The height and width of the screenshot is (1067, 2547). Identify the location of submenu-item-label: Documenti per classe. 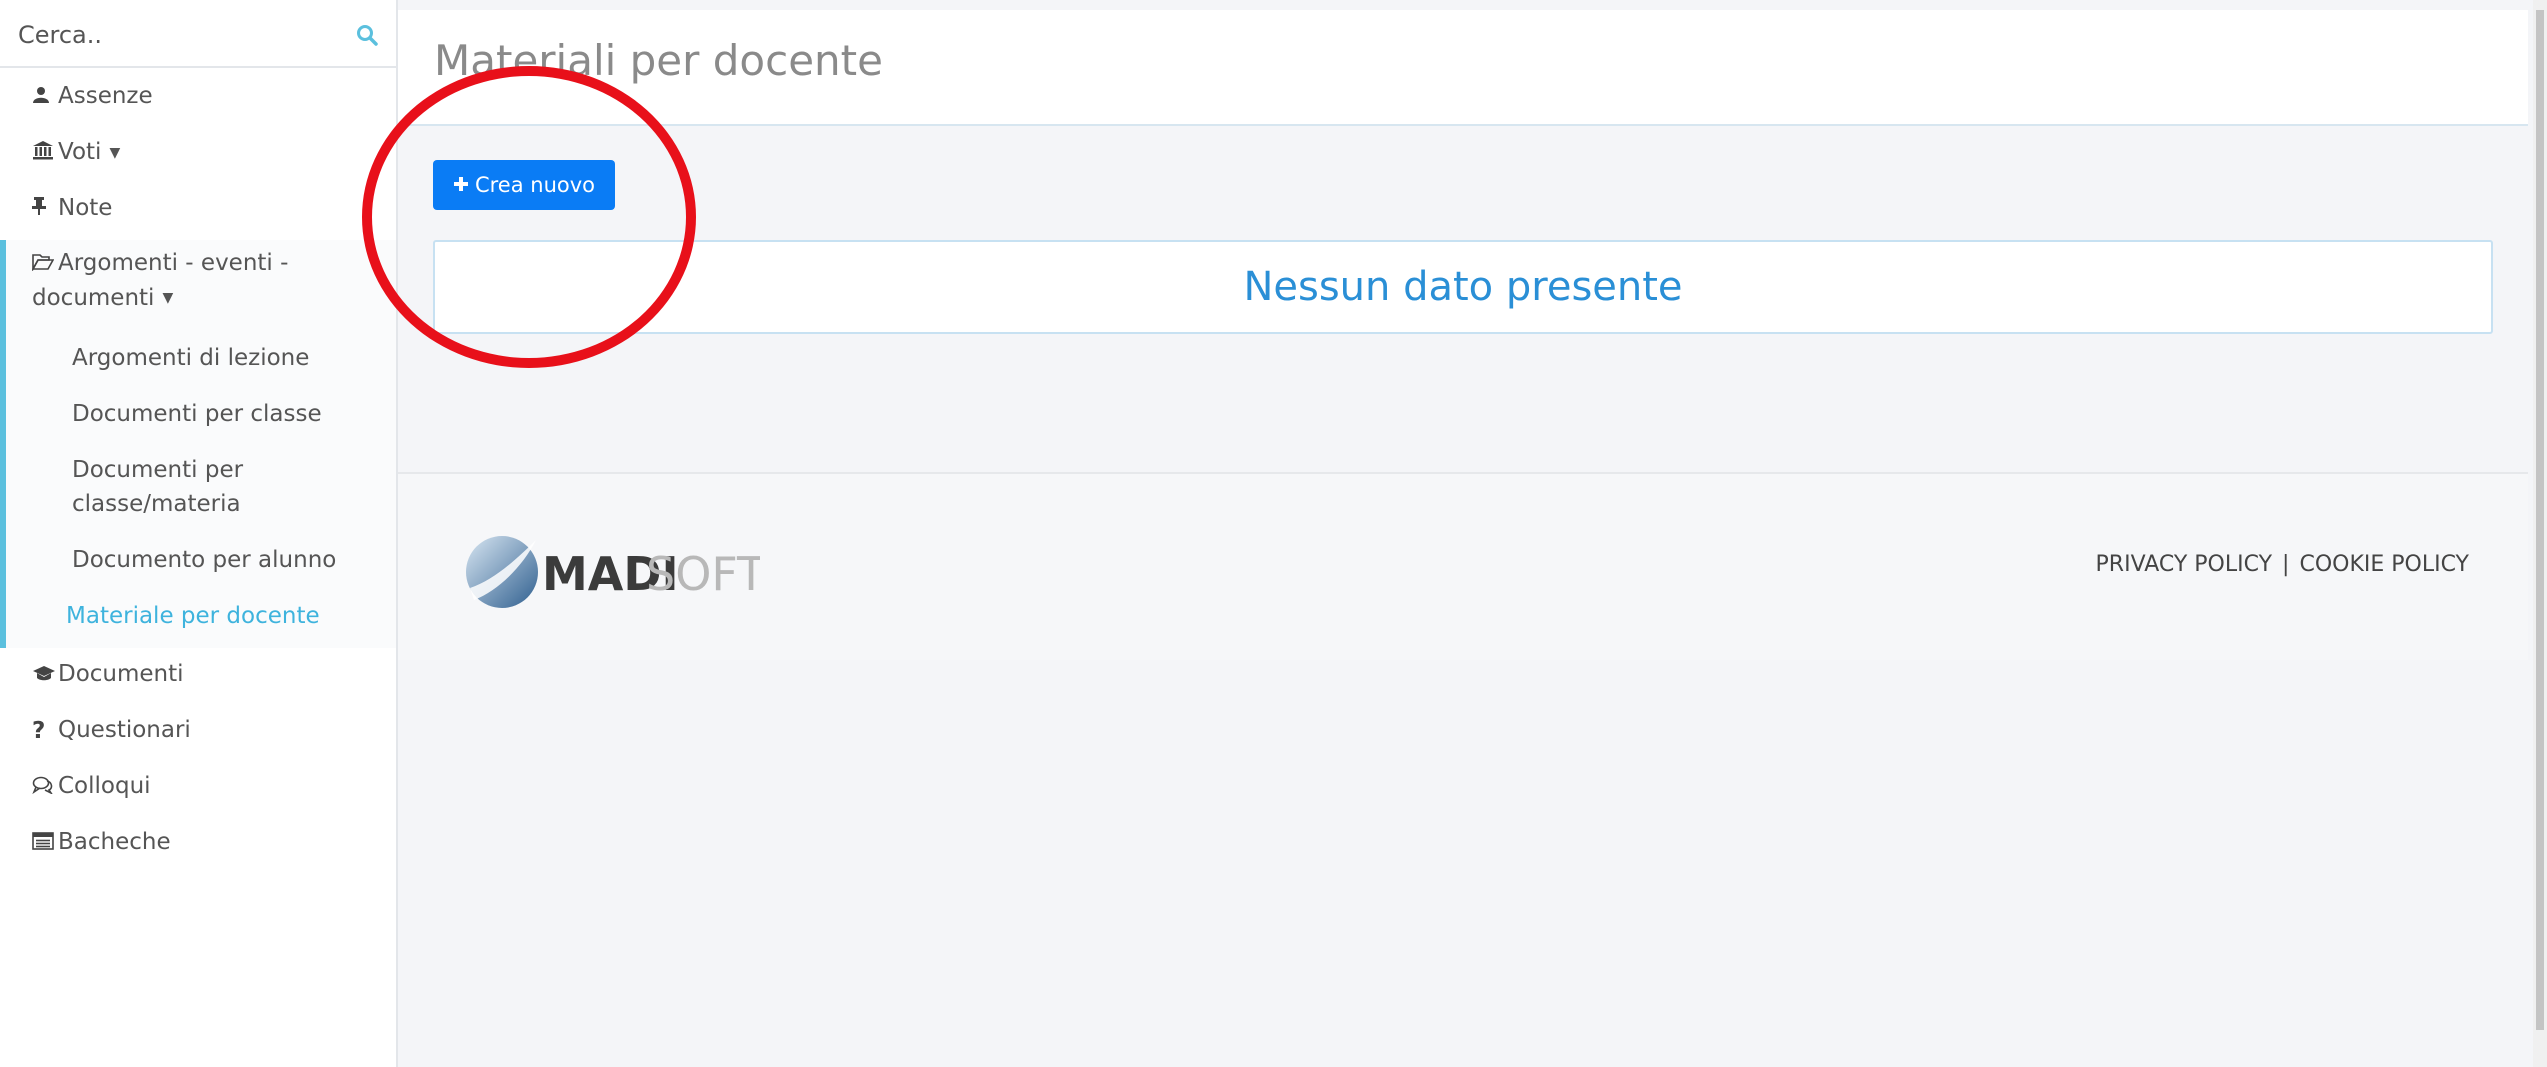
(197, 414).